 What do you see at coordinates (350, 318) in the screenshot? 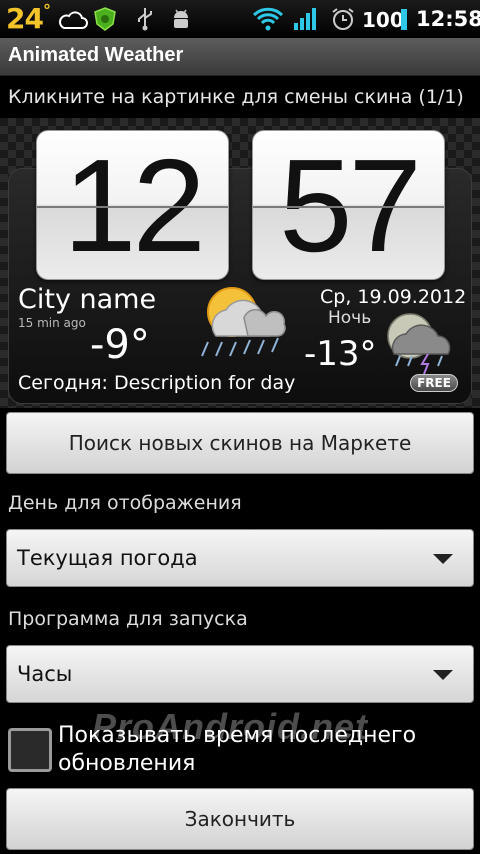
I see `night-label: Ночь` at bounding box center [350, 318].